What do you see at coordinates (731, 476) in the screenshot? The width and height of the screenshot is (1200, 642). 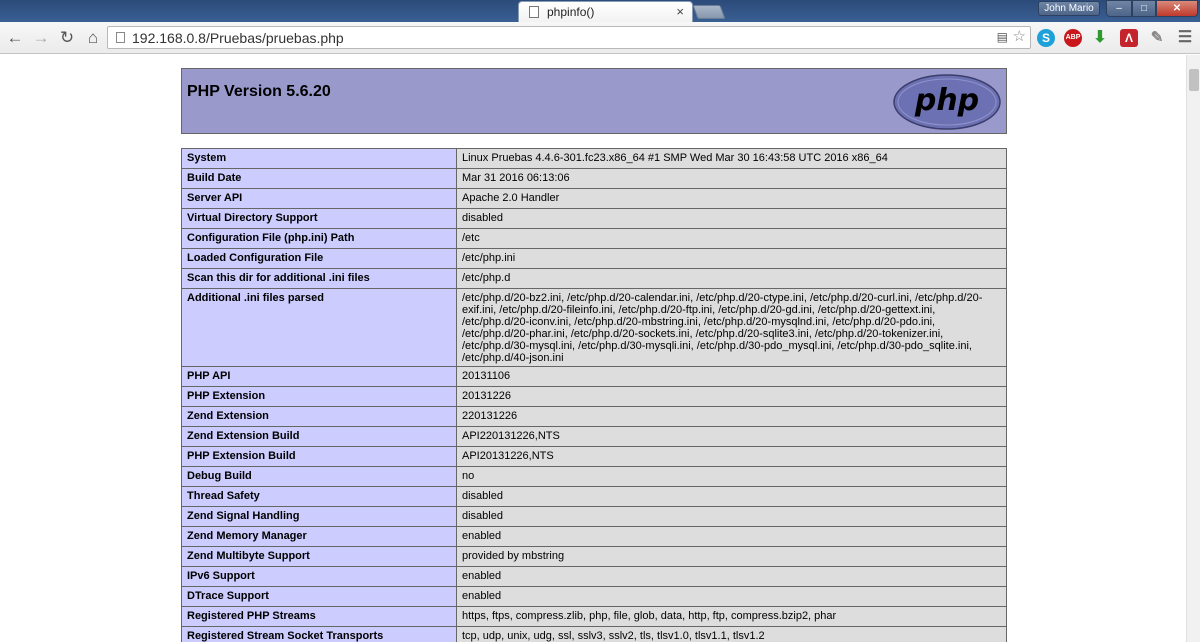 I see `row-value: no` at bounding box center [731, 476].